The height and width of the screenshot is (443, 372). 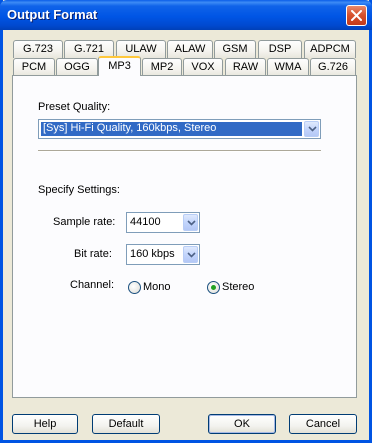 I want to click on sample-rate-select: 44100, so click(x=163, y=222).